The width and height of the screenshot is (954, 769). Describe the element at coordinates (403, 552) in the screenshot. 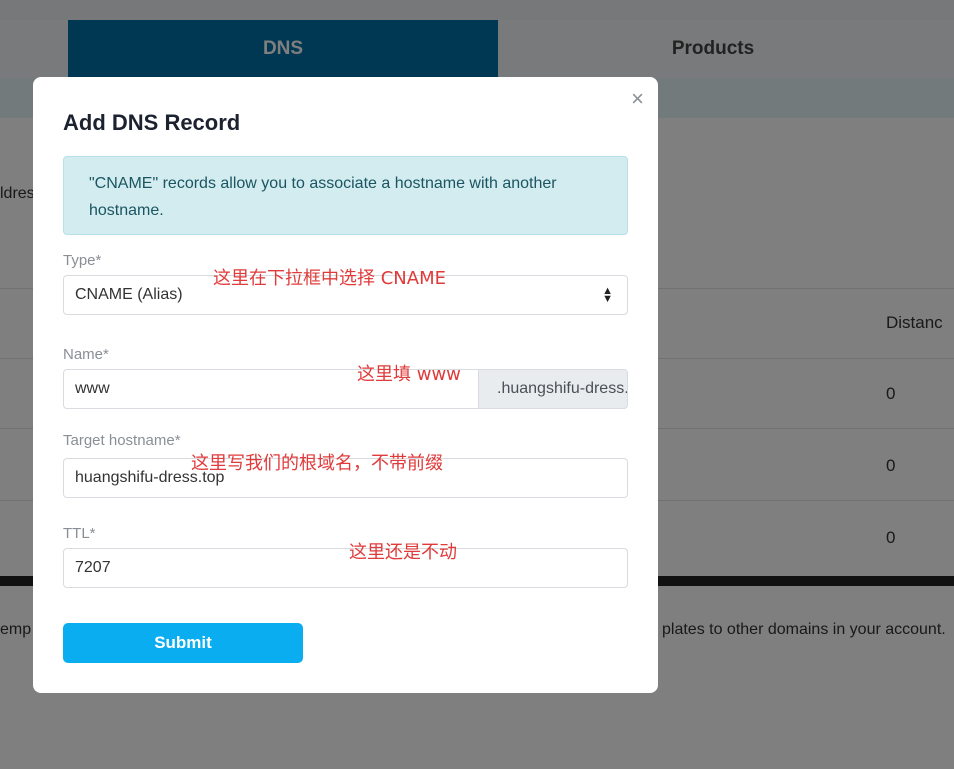

I see `annotation-ttl: 这里还是不动` at that location.